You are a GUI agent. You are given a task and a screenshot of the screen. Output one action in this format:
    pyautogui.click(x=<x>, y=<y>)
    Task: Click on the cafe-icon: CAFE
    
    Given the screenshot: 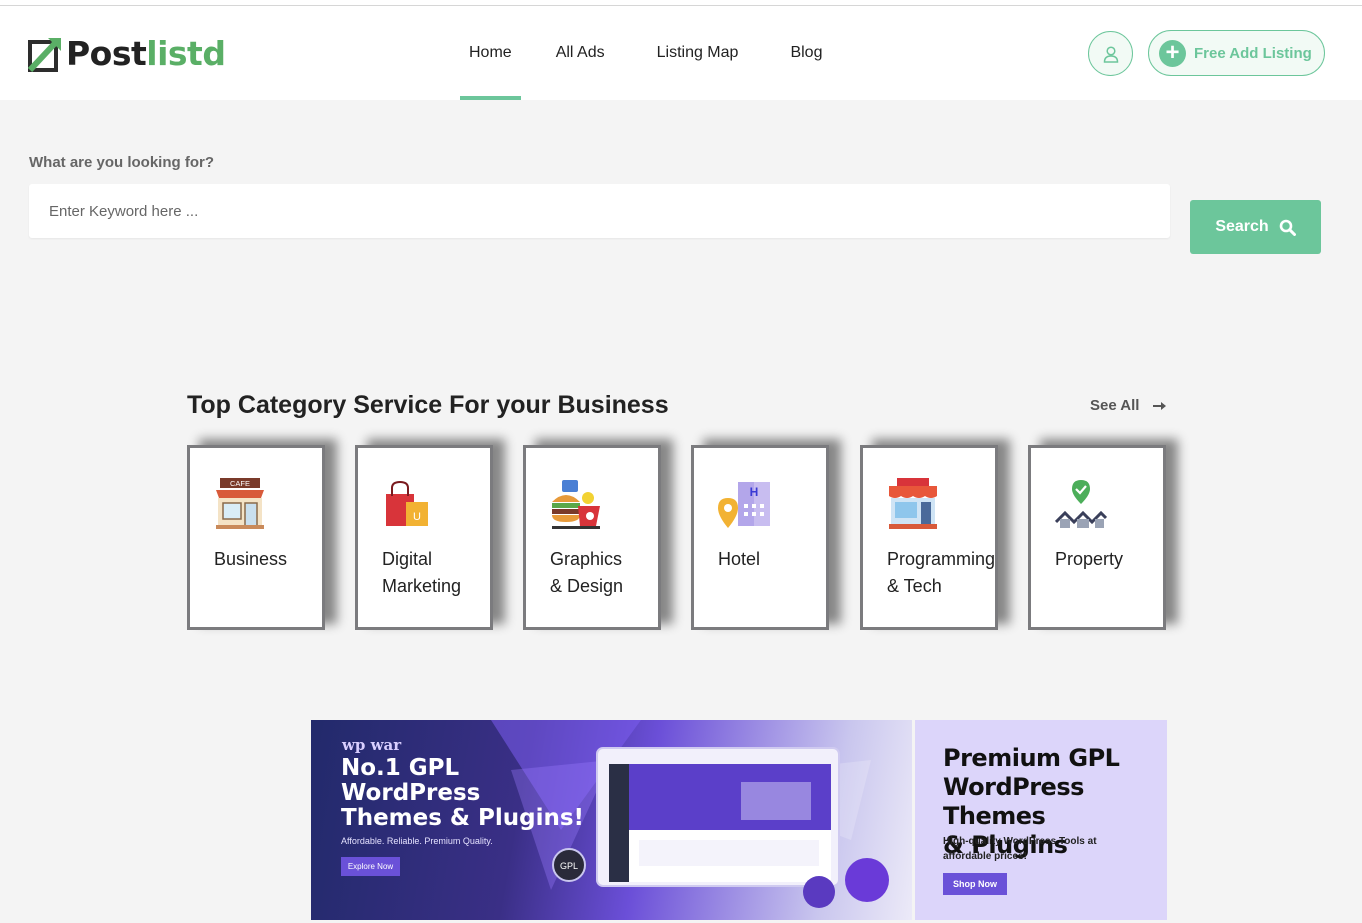 What is the action you would take?
    pyautogui.click(x=240, y=503)
    